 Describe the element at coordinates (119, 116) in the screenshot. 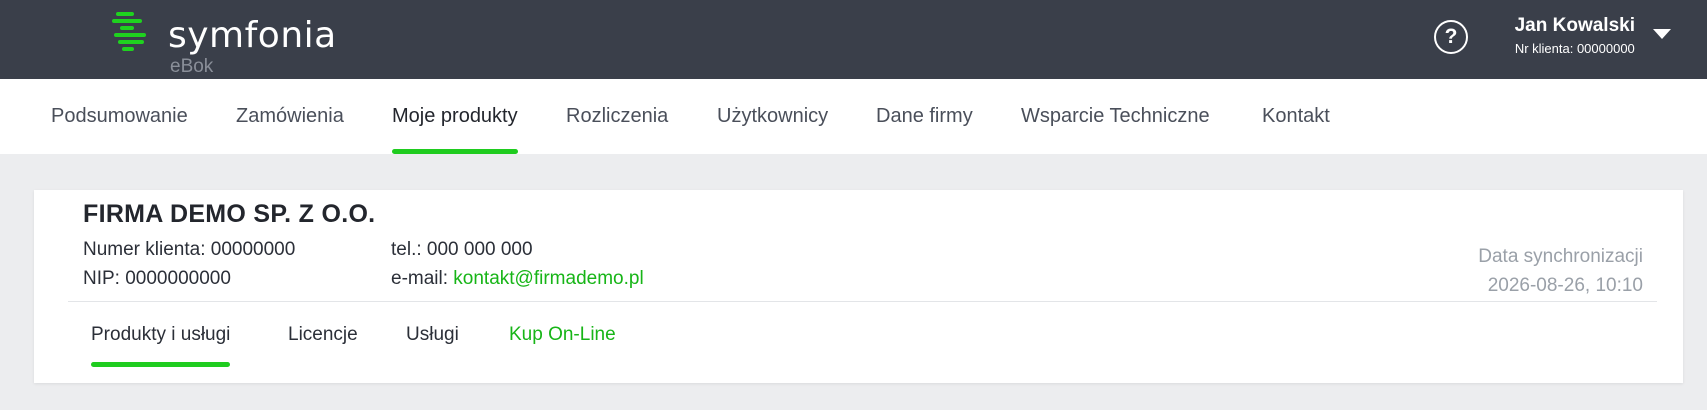

I see `nav-item-podsumowanie: Podsumowanie` at that location.